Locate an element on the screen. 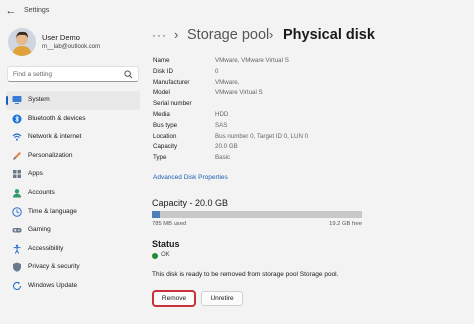  sidebar-item-label: Privacy & security is located at coordinates (54, 267).